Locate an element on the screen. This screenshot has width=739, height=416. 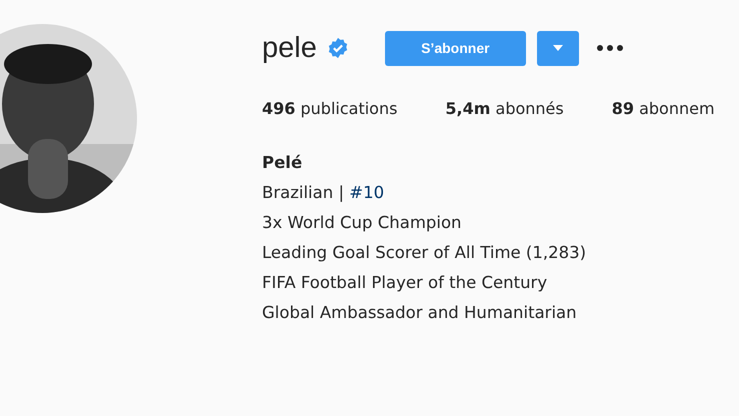
stat-count: 496 publications is located at coordinates (330, 108).